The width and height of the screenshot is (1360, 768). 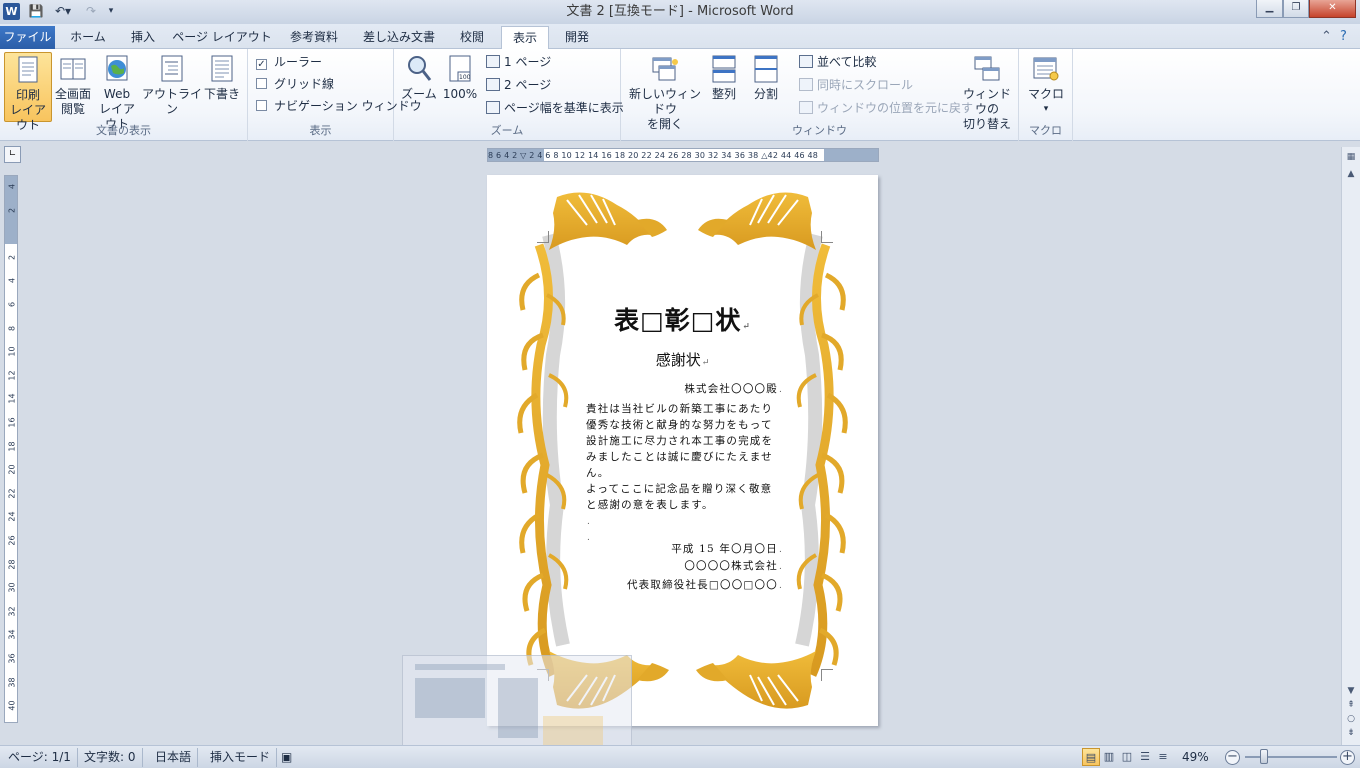 What do you see at coordinates (1195, 757) in the screenshot?
I see `zoom-level: 49%` at bounding box center [1195, 757].